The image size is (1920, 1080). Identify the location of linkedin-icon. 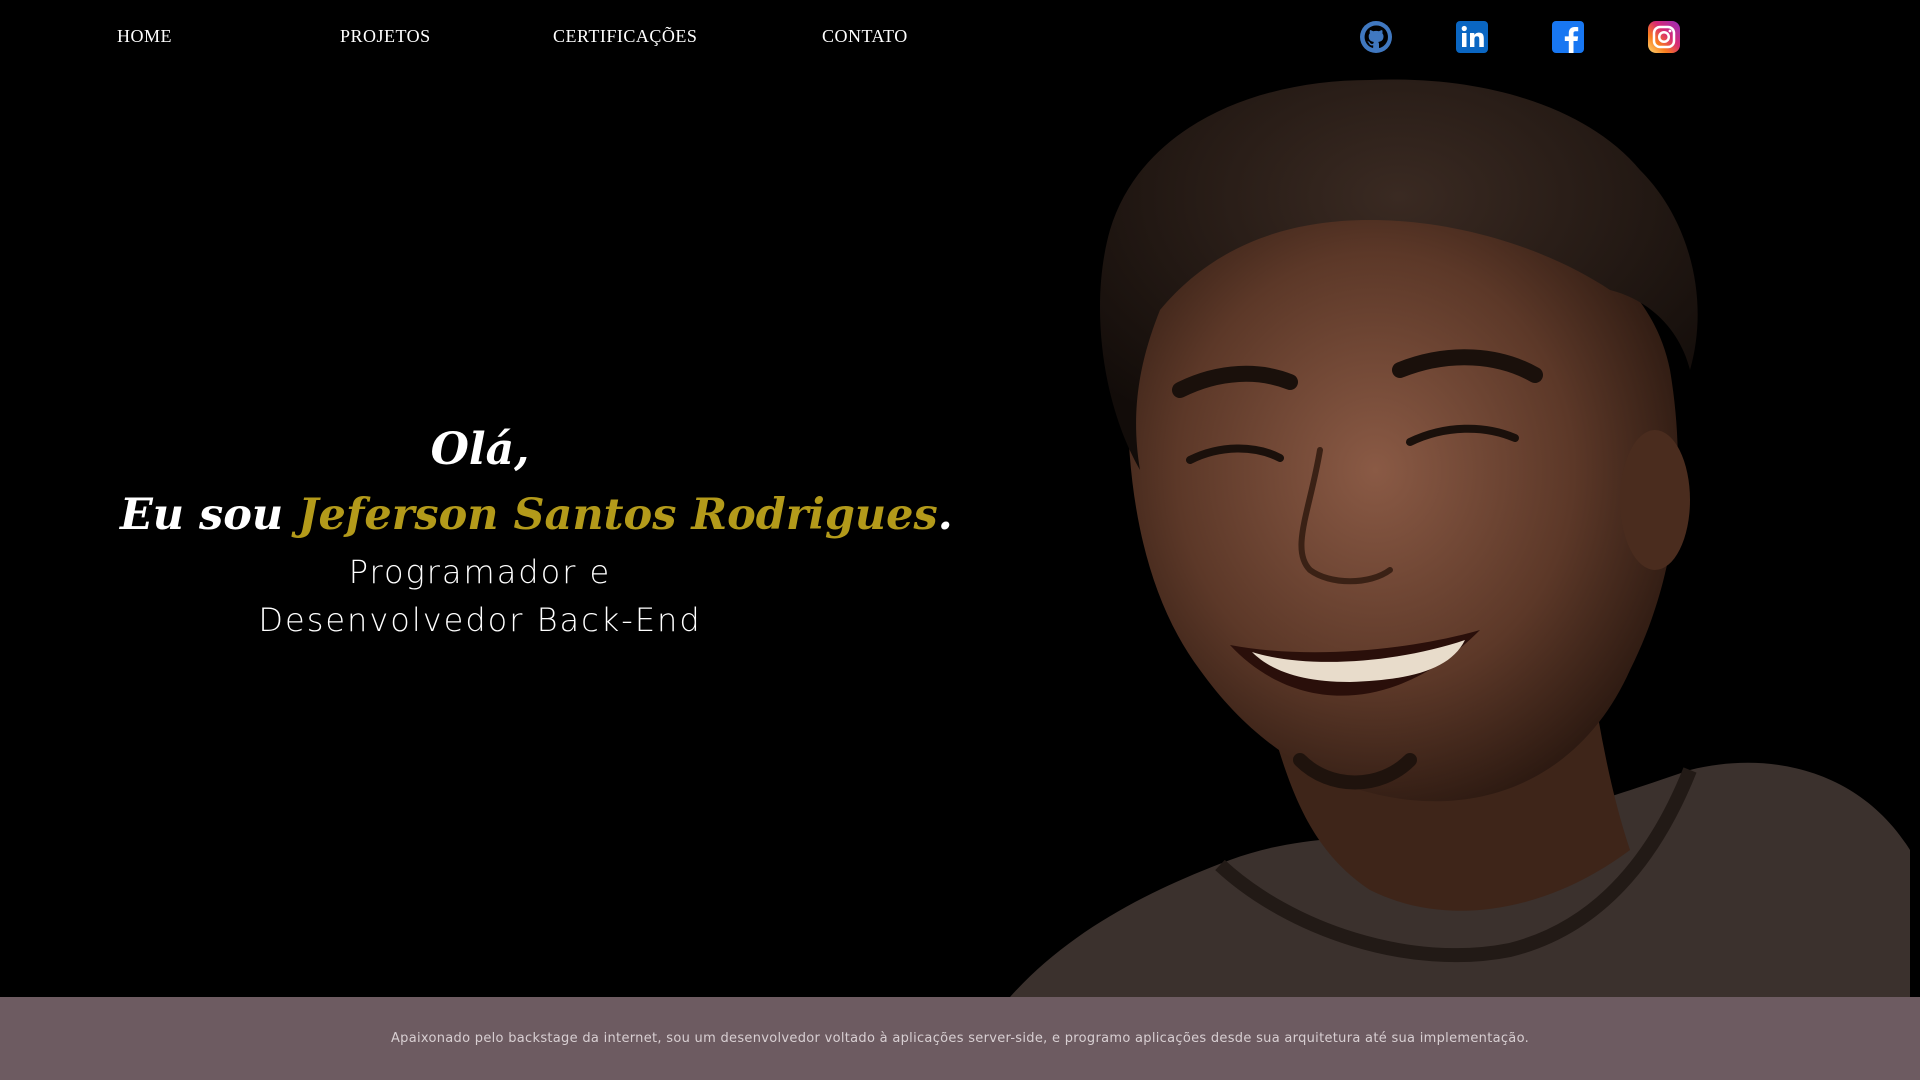
(1472, 37).